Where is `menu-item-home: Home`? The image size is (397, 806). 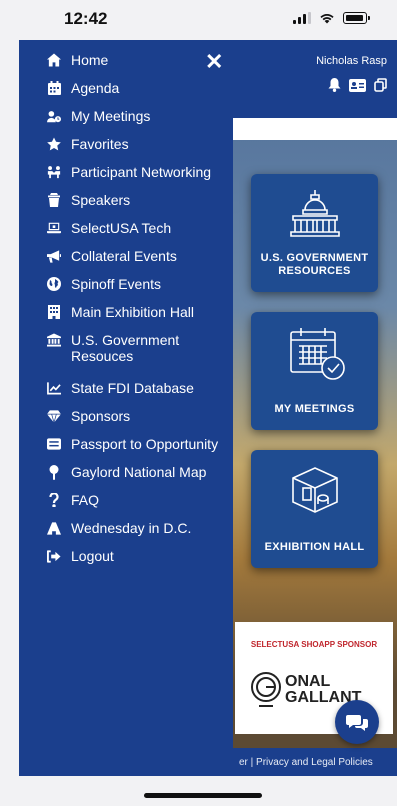
menu-item-home: Home is located at coordinates (126, 60).